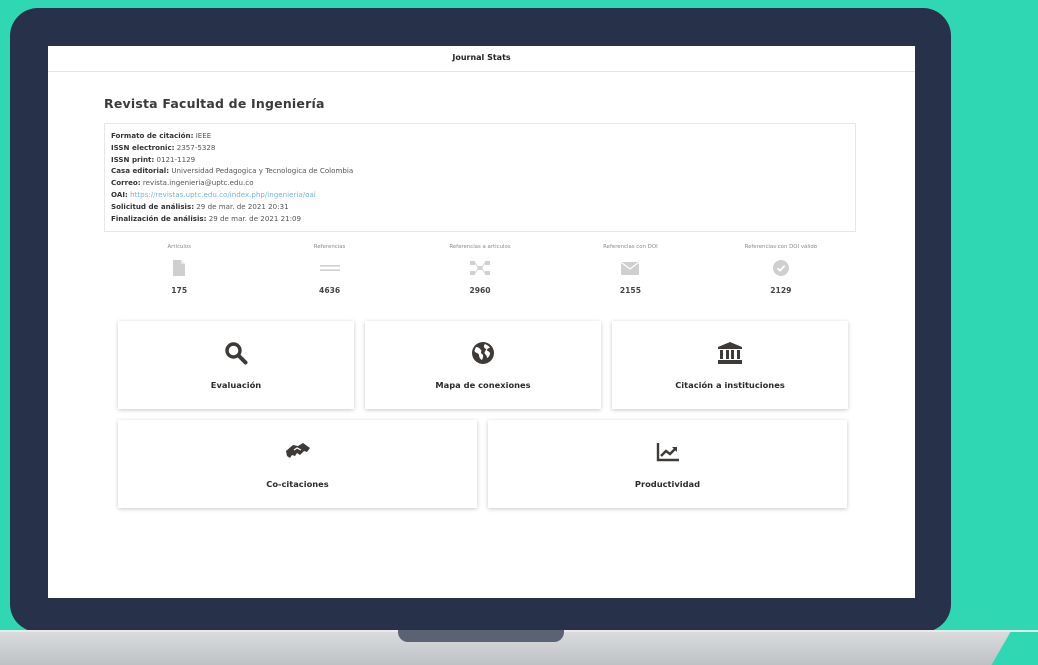 The image size is (1038, 665). I want to click on stat-references-doi: Referencias con DOI 2155, so click(630, 269).